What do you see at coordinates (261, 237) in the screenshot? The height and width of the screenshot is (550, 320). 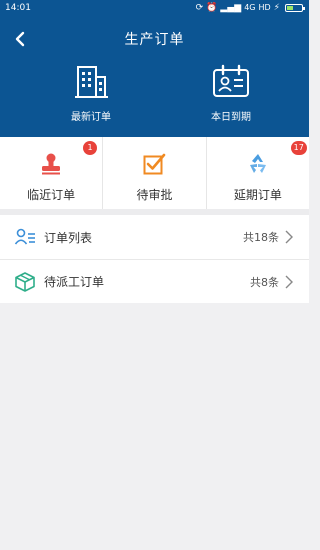 I see `order-list-count: 共18条` at bounding box center [261, 237].